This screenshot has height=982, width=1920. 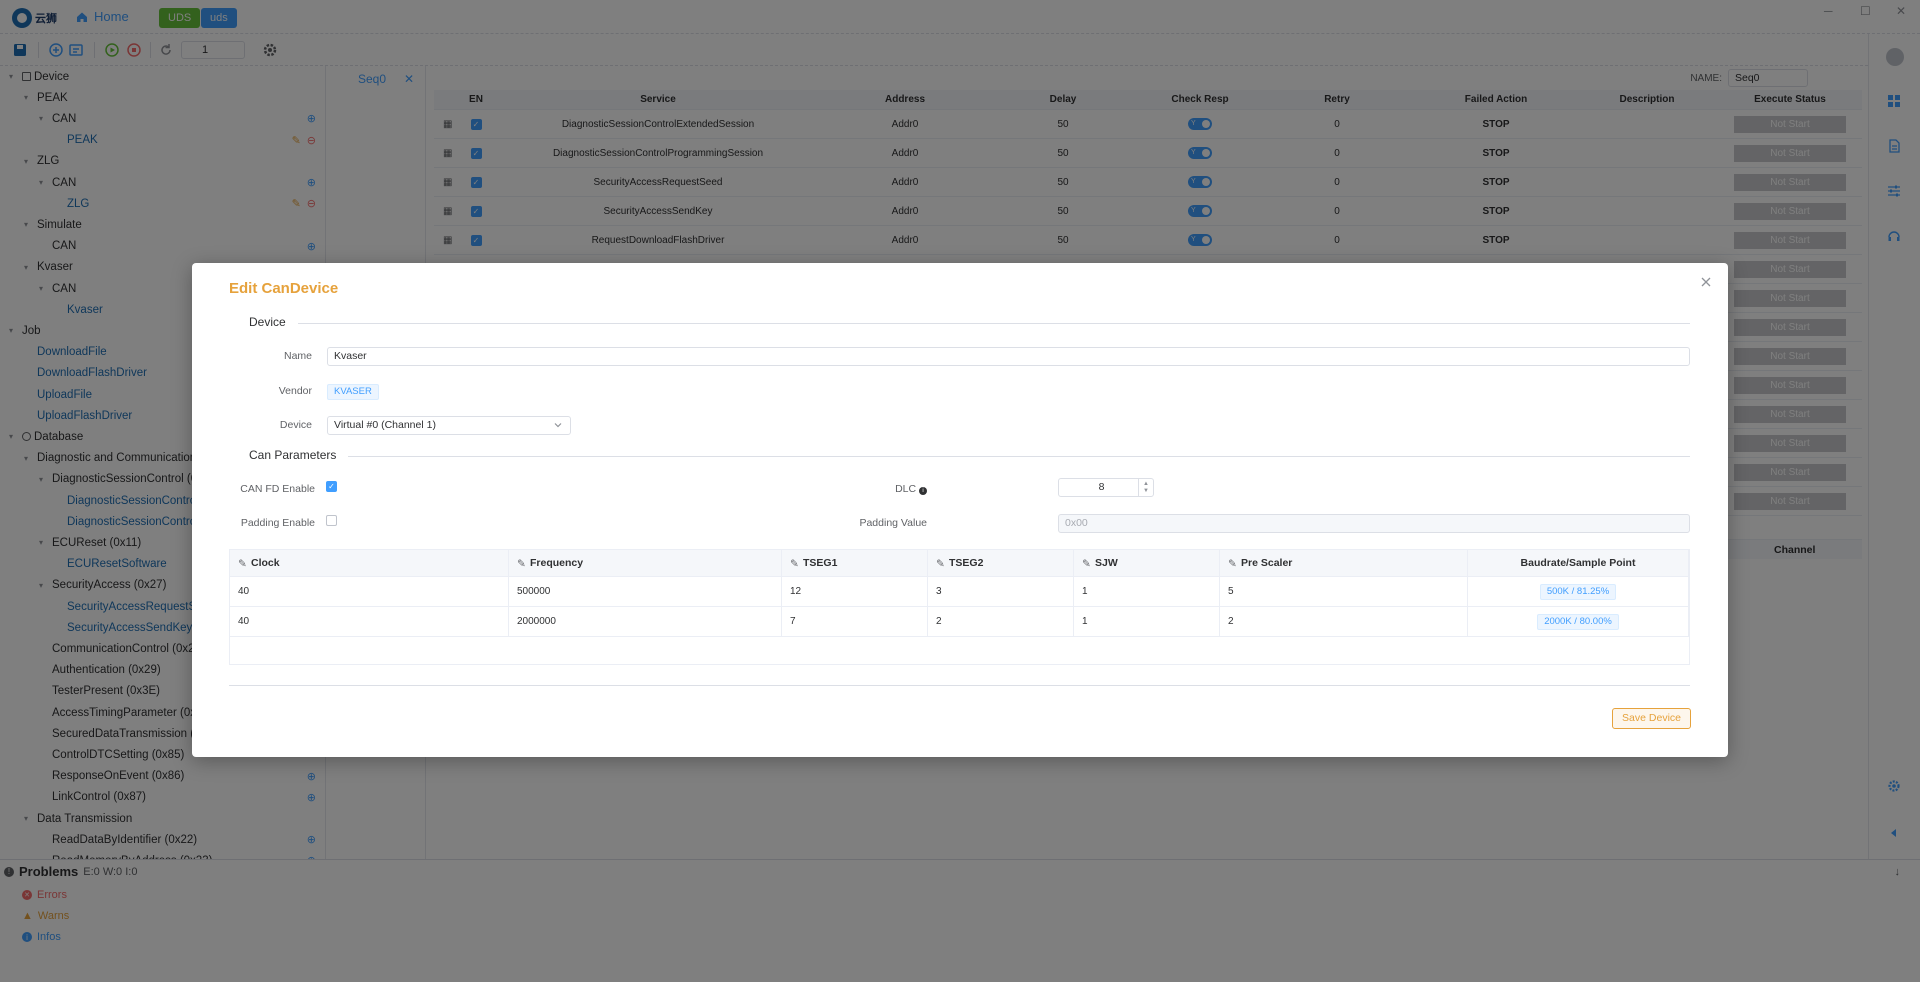 I want to click on baud-cell: 500K / 81.25%, so click(x=1578, y=591).